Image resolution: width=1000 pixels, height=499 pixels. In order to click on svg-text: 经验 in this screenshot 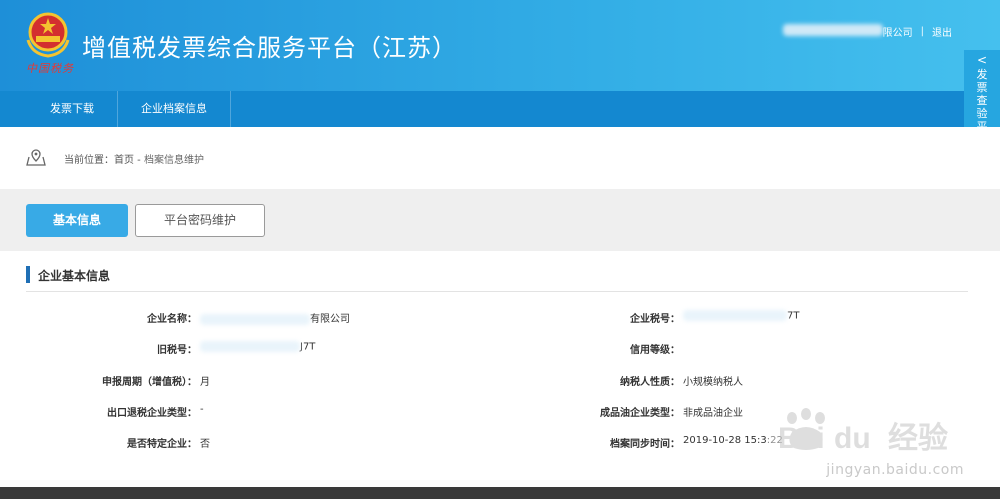, I will do `click(918, 438)`.